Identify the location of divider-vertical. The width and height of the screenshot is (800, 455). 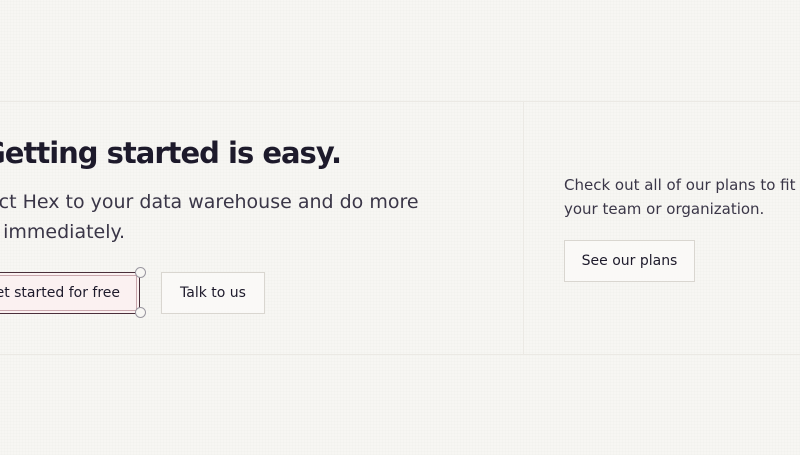
(523, 228).